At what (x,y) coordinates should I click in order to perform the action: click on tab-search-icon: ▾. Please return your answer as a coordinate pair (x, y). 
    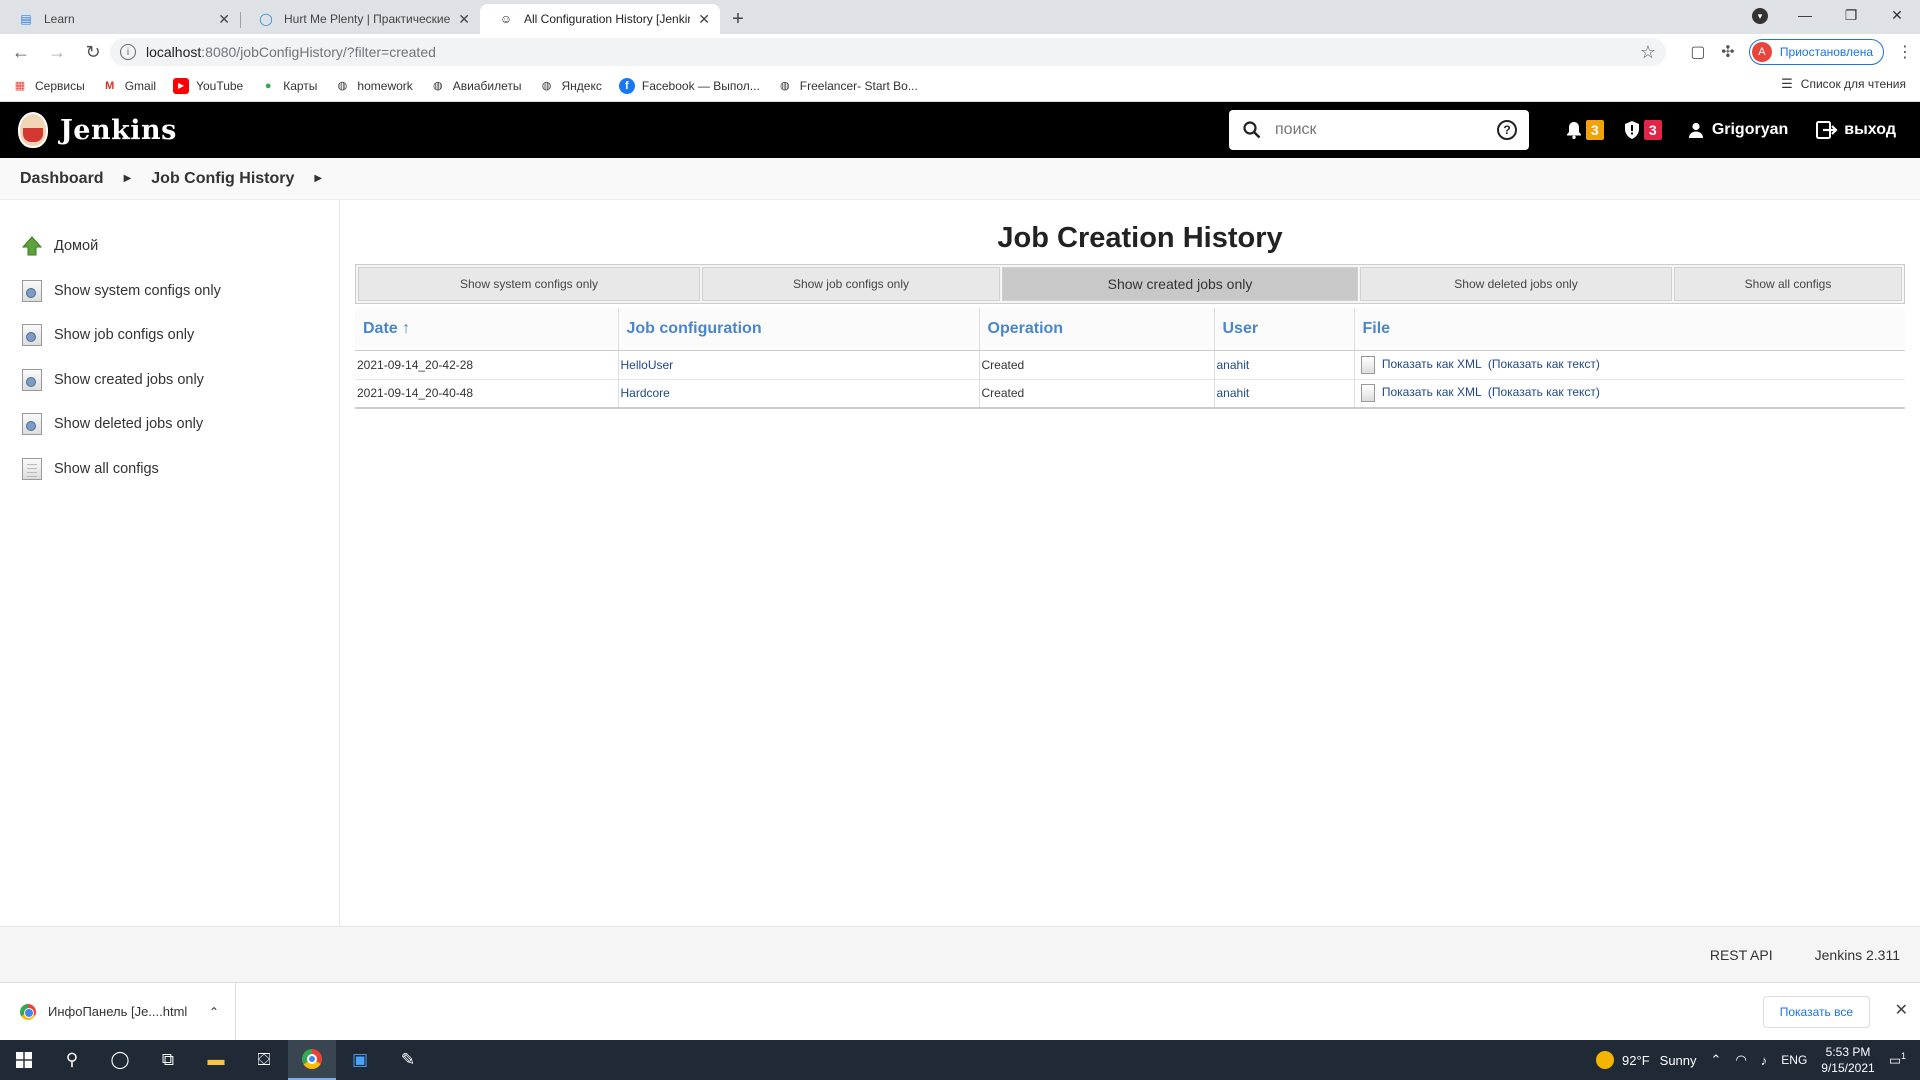
    Looking at the image, I should click on (1760, 16).